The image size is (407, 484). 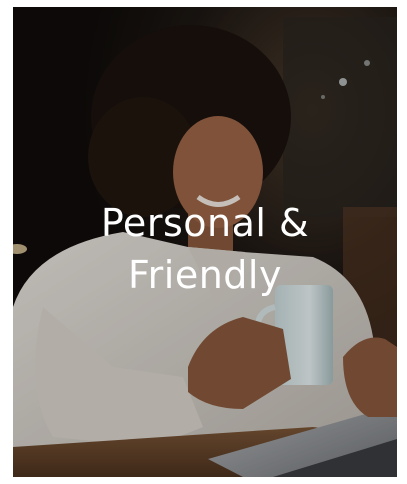 What do you see at coordinates (205, 275) in the screenshot?
I see `card-title-line-2: Friendly` at bounding box center [205, 275].